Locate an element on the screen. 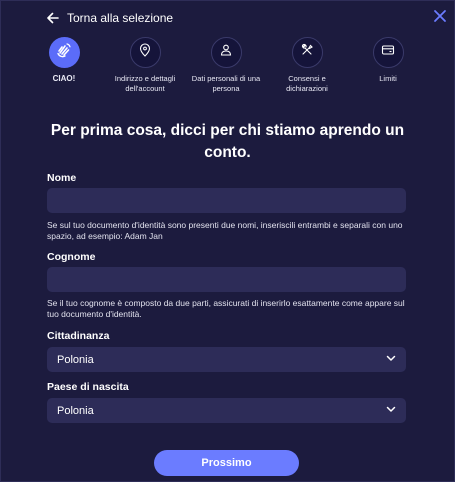 The height and width of the screenshot is (482, 455). last-name-input is located at coordinates (226, 279).